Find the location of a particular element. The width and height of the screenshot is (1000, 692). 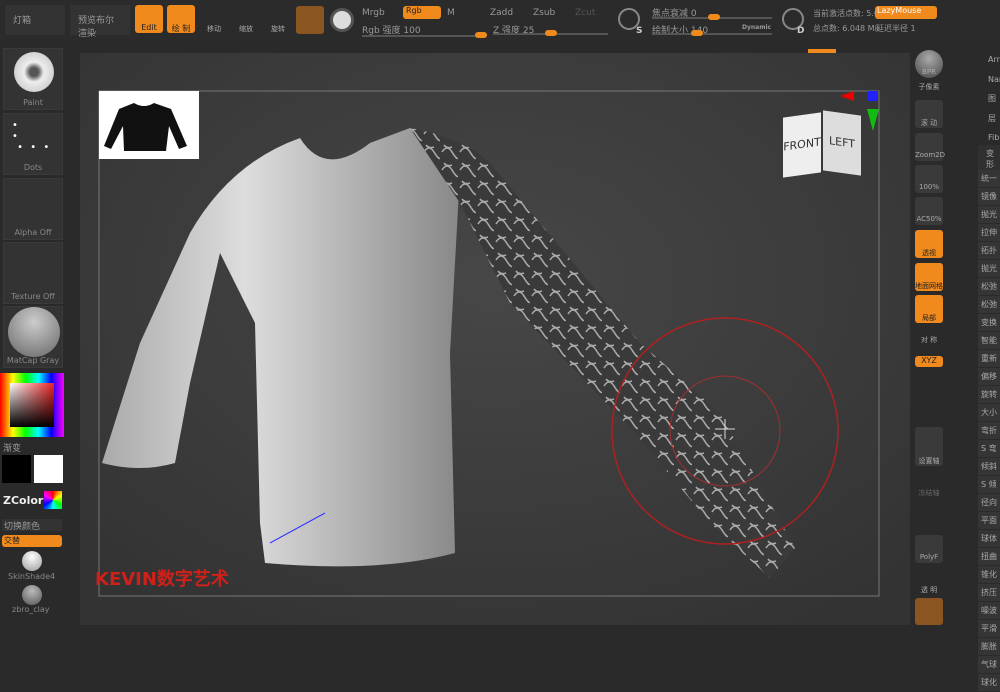

ghost-button is located at coordinates (929, 611).